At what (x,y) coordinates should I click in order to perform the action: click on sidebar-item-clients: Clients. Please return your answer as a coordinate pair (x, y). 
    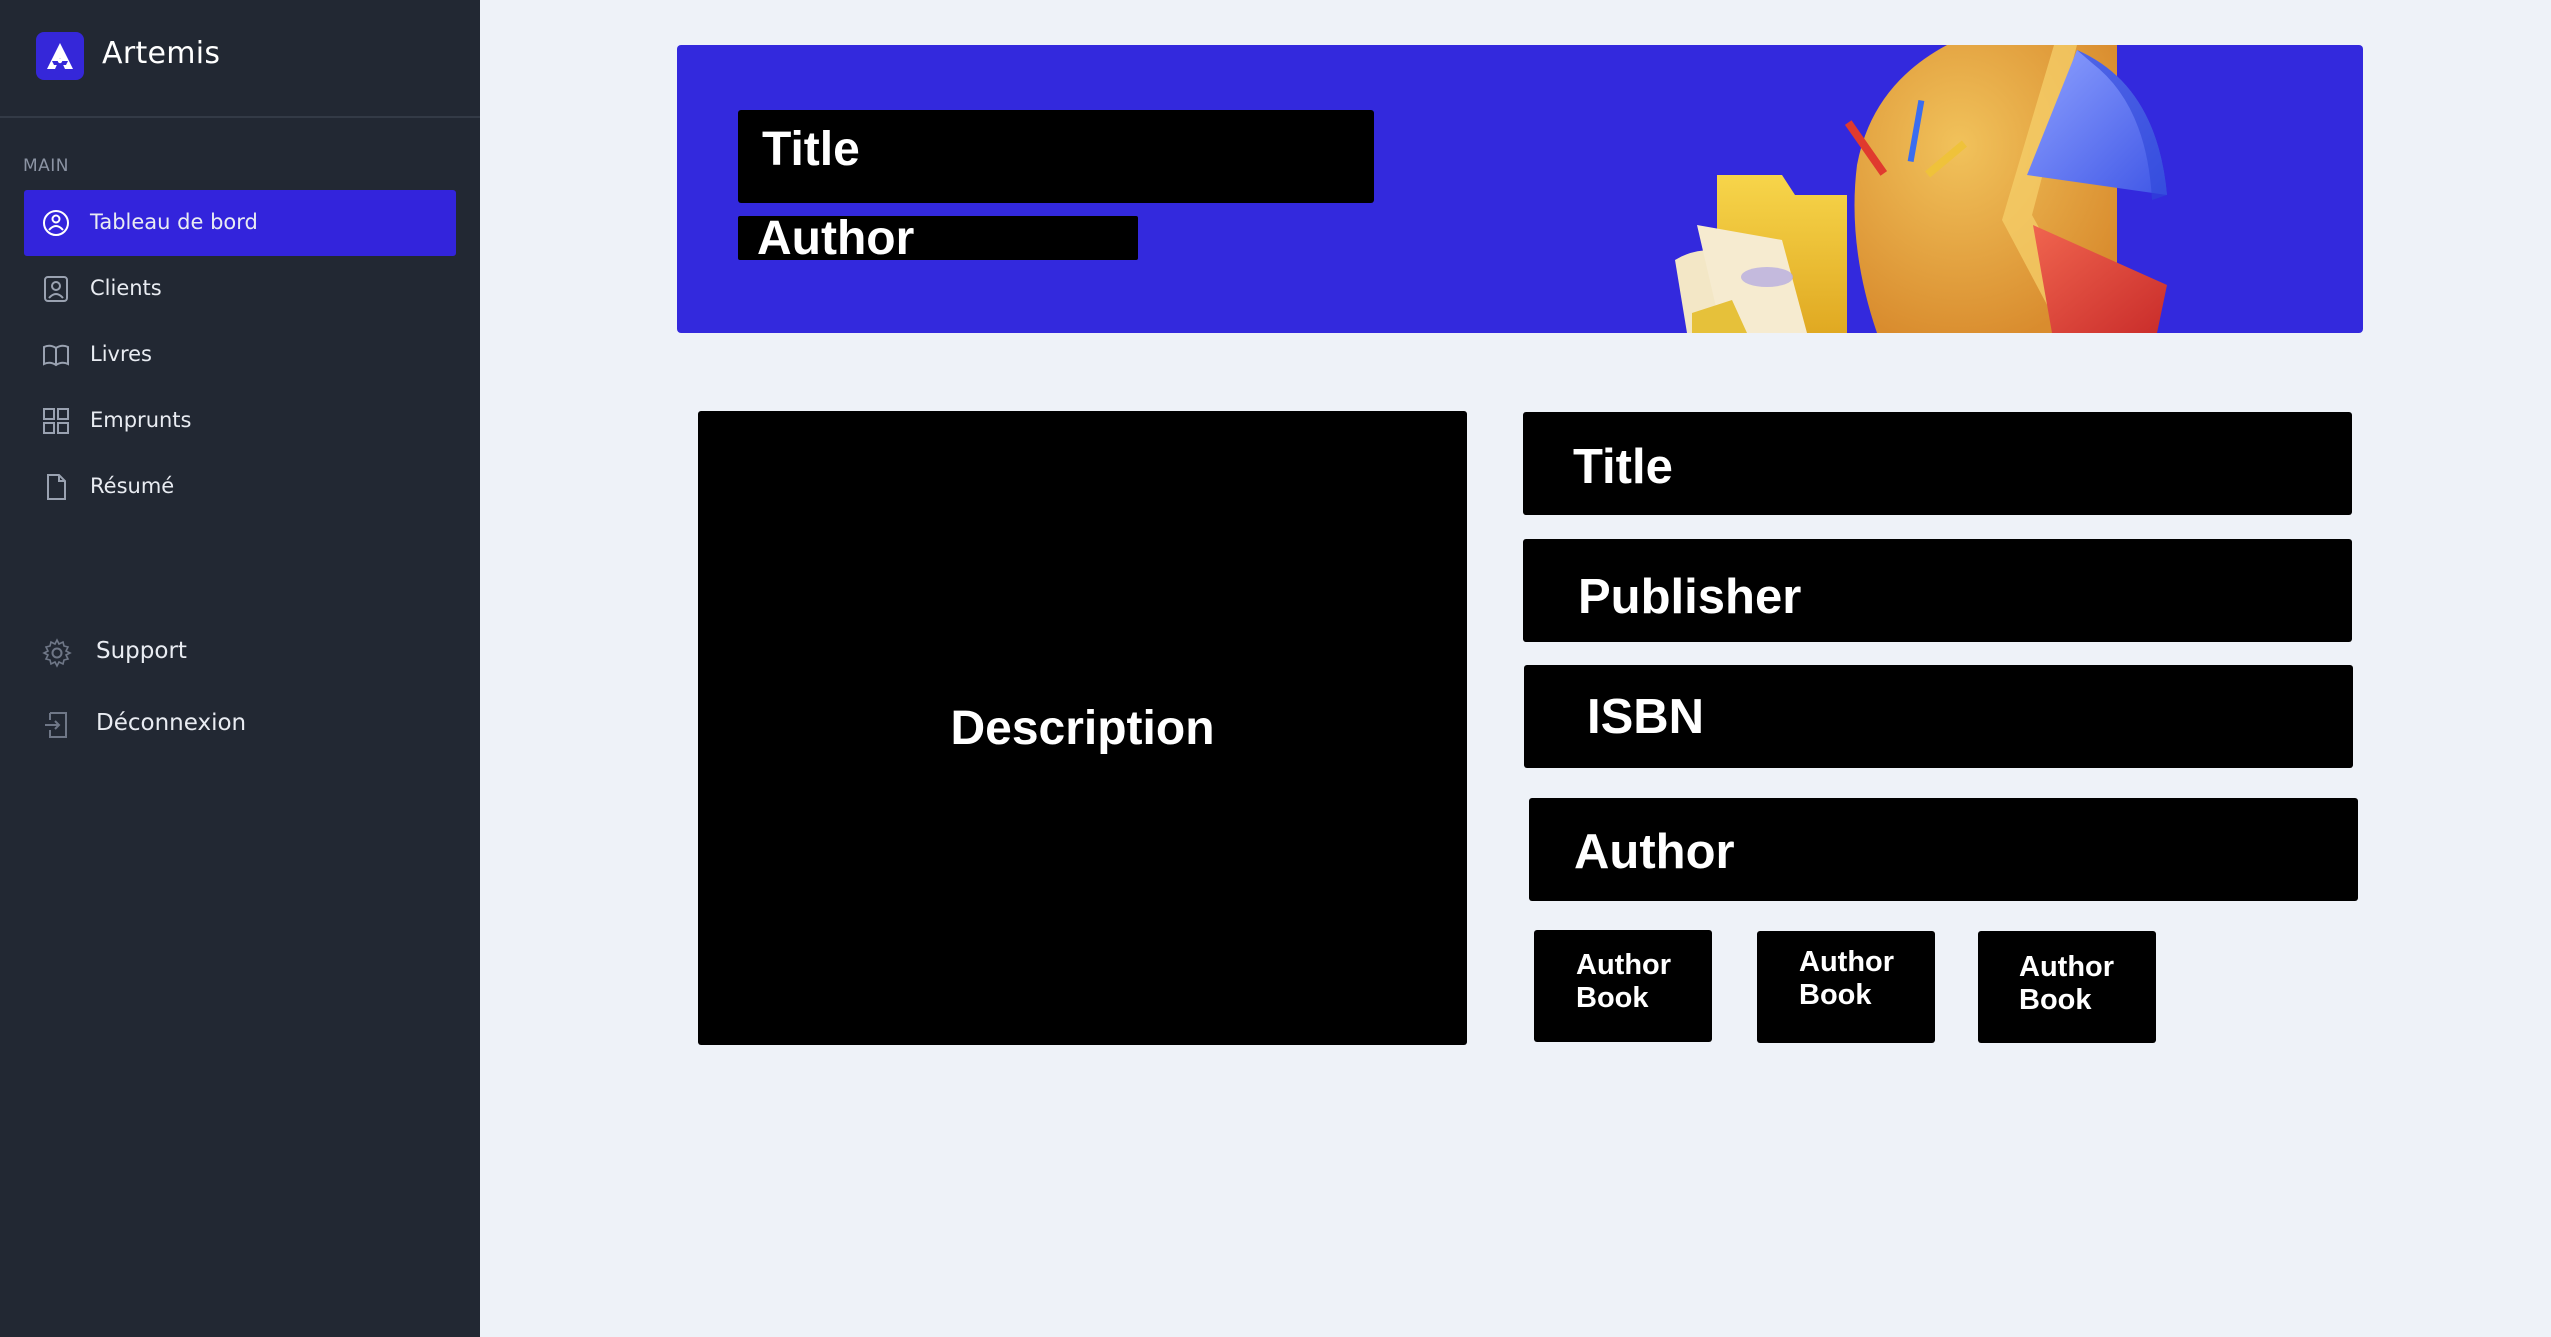
    Looking at the image, I should click on (240, 289).